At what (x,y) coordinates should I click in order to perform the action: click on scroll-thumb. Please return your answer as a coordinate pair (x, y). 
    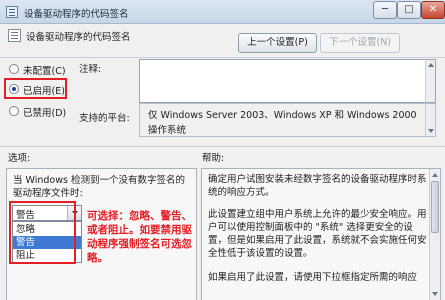
    Looking at the image, I should click on (435, 207).